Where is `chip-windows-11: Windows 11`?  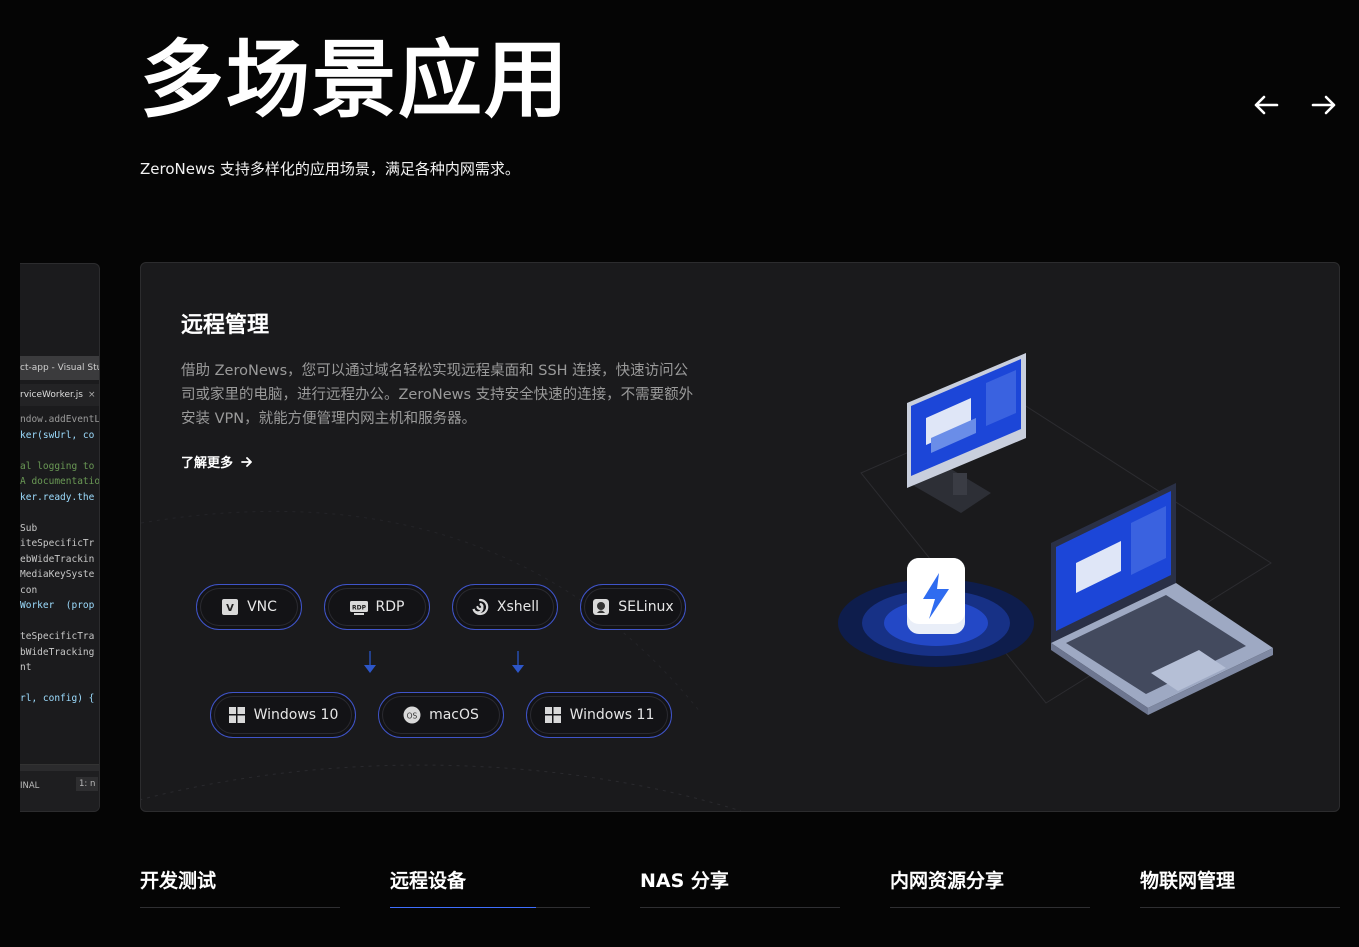
chip-windows-11: Windows 11 is located at coordinates (599, 715).